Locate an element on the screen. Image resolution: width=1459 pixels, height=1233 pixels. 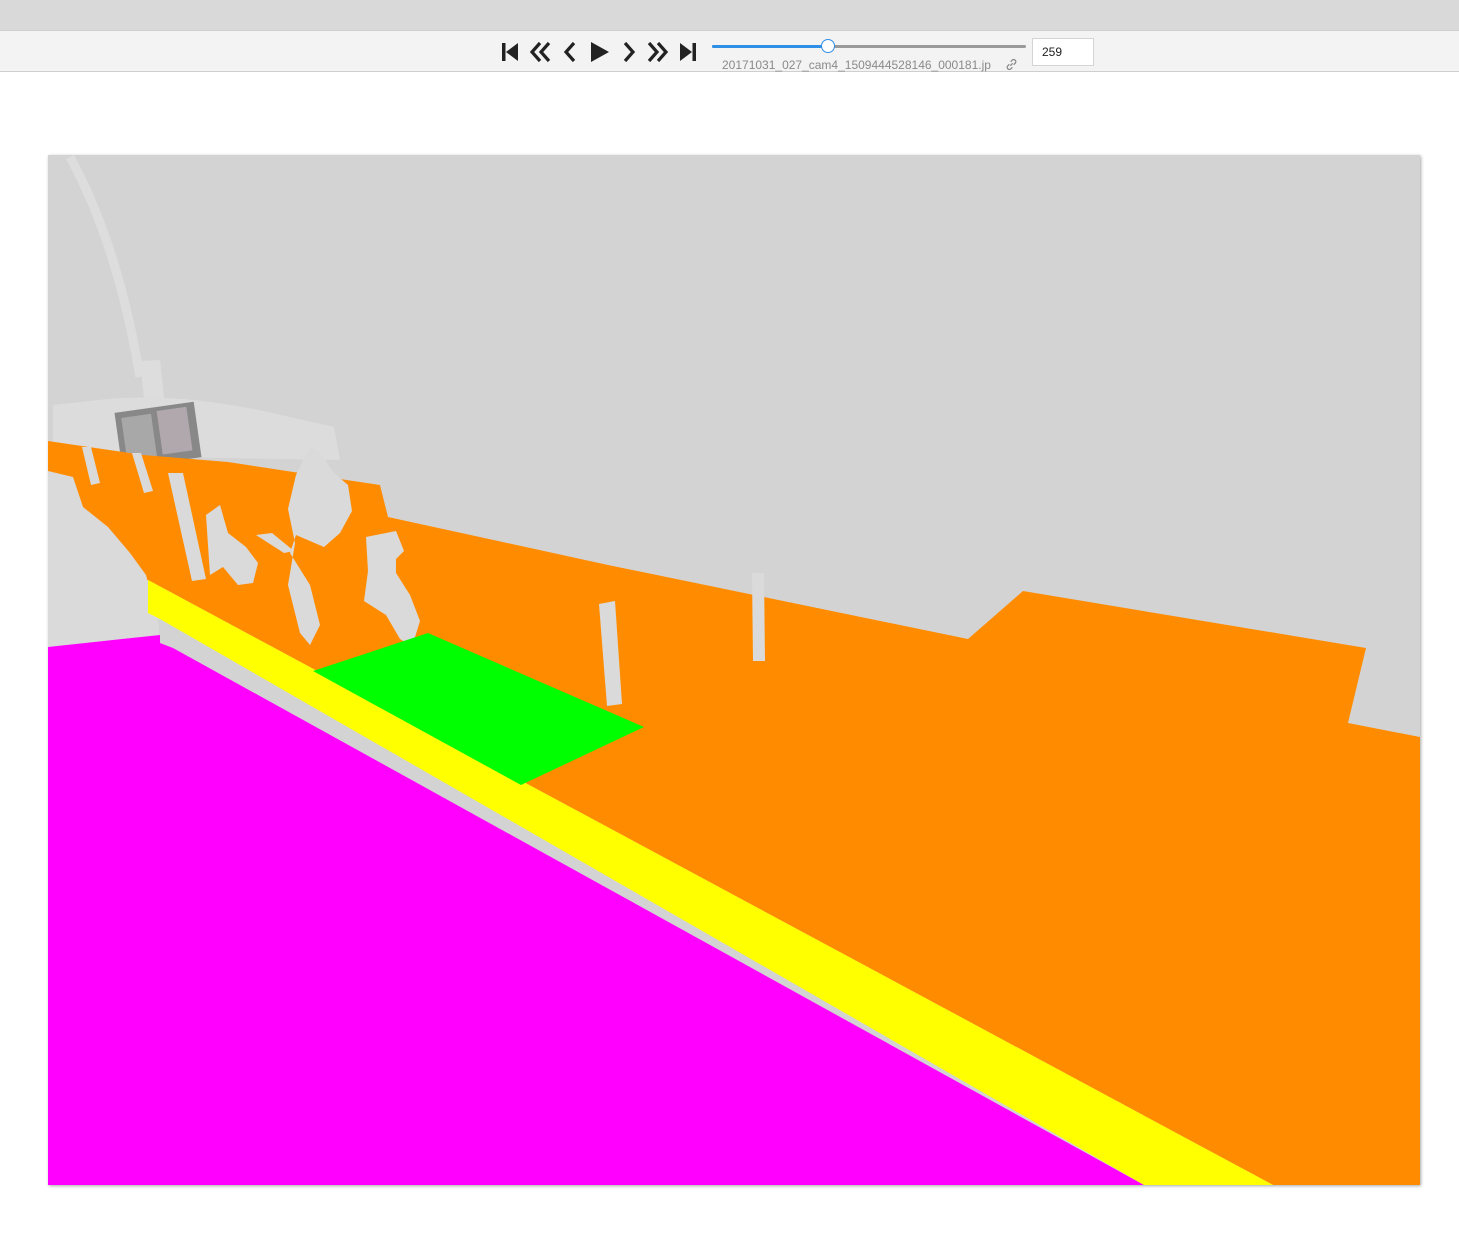
first-frame-button is located at coordinates (510, 52).